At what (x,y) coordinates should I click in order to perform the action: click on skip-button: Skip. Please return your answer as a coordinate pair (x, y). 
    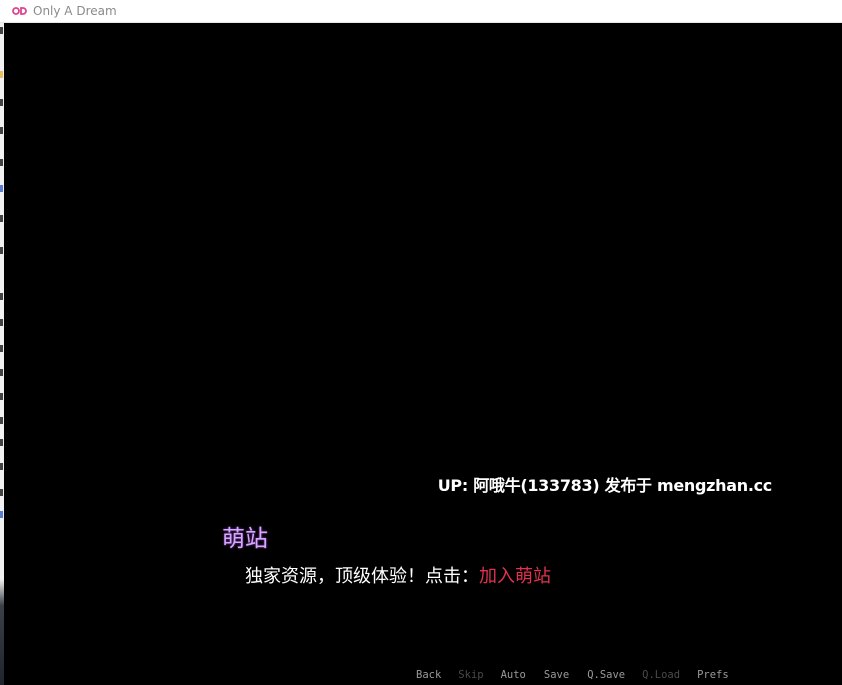
    Looking at the image, I should click on (470, 675).